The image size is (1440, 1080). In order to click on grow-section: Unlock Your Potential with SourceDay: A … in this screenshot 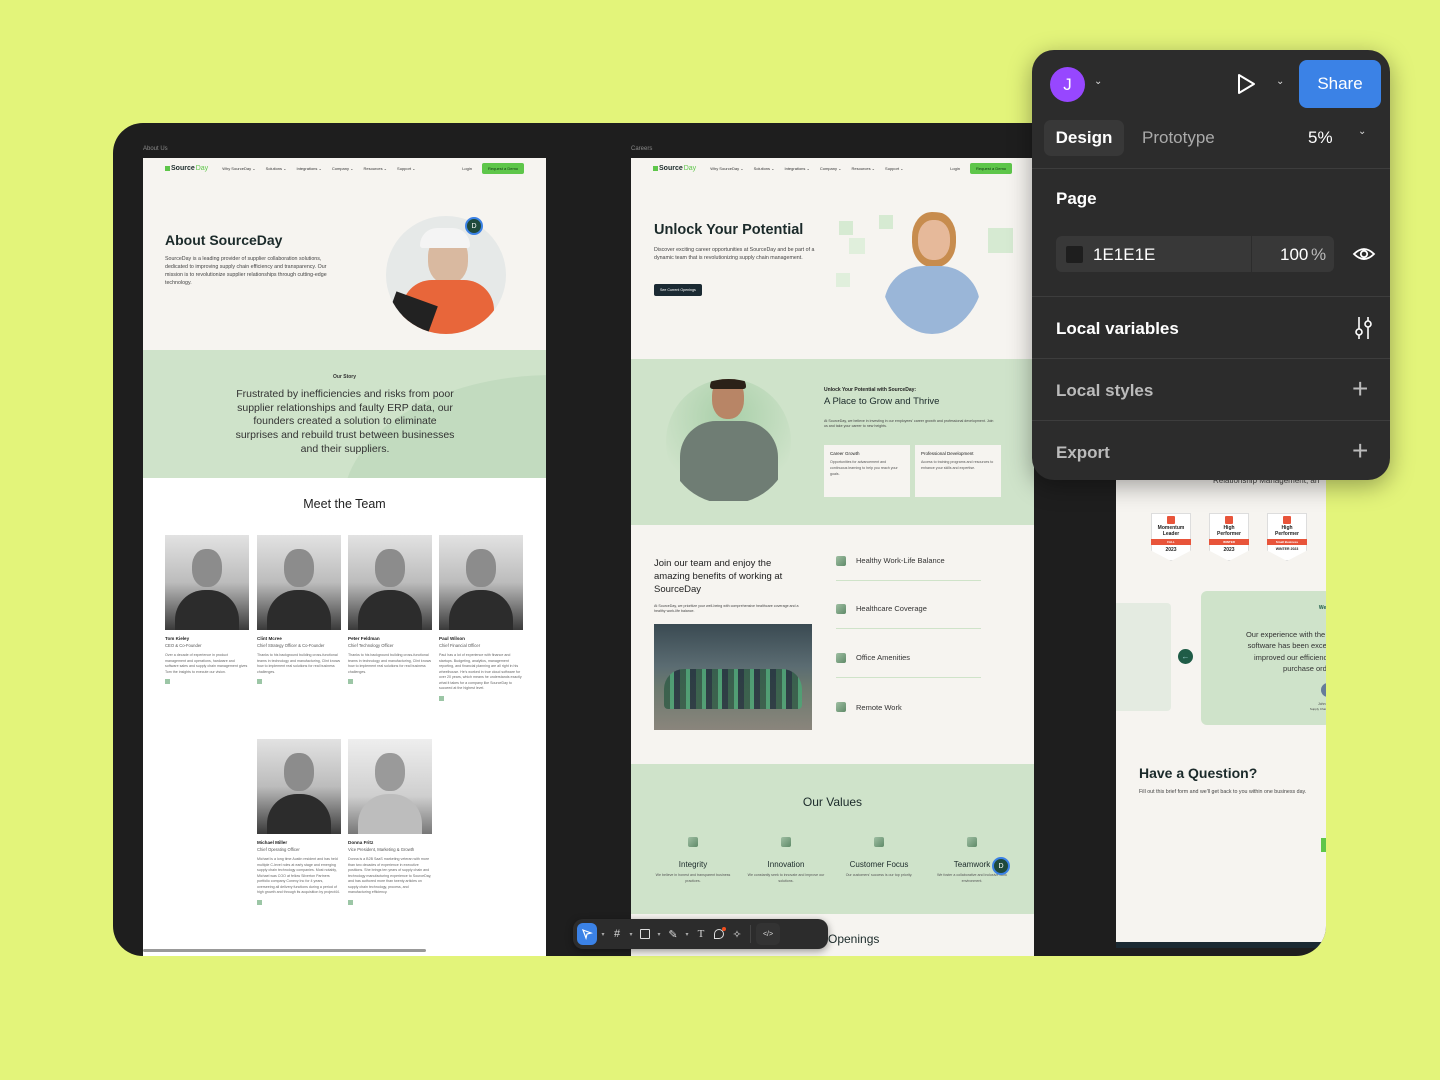, I will do `click(832, 442)`.